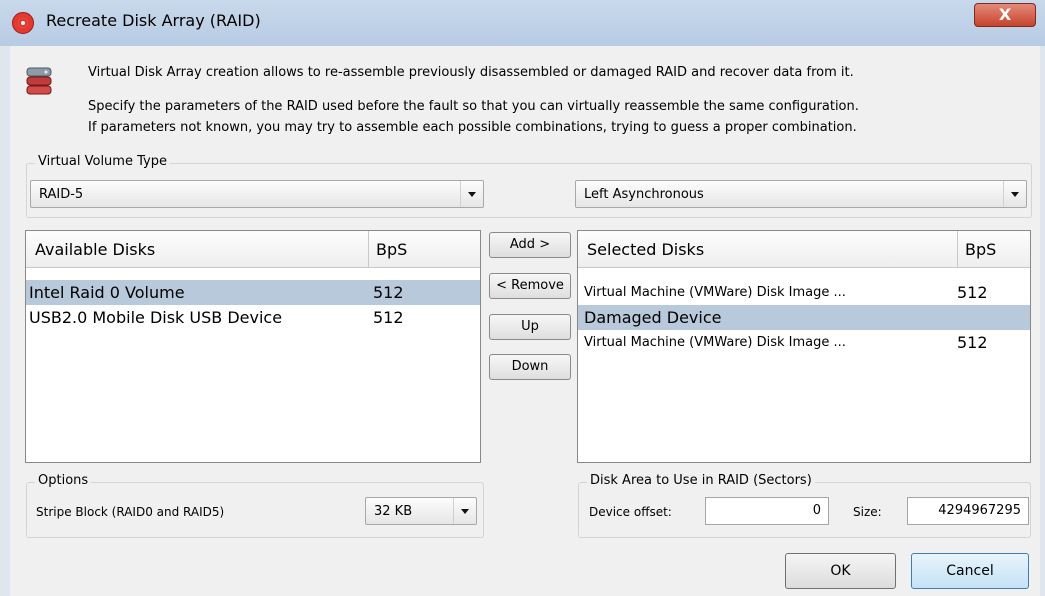  What do you see at coordinates (653, 317) in the screenshot?
I see `disk-name: Damaged Device` at bounding box center [653, 317].